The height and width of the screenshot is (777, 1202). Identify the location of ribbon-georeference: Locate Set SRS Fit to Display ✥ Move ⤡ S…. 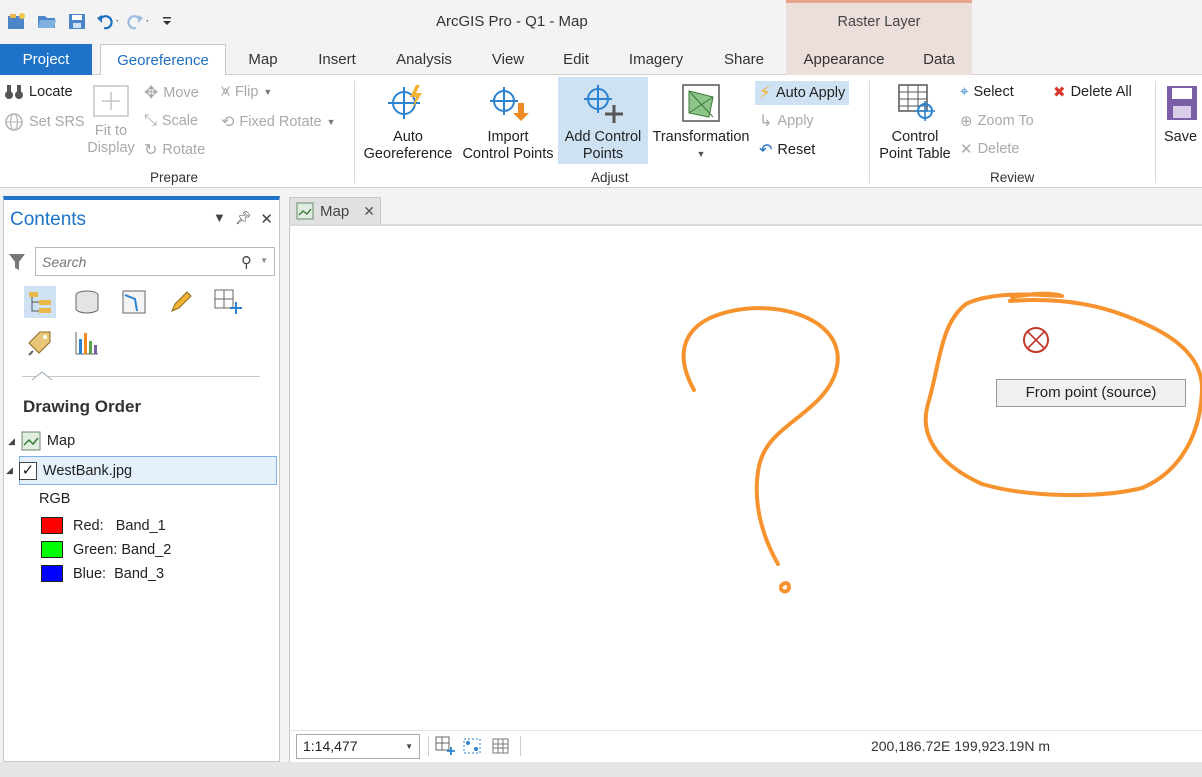
(601, 131).